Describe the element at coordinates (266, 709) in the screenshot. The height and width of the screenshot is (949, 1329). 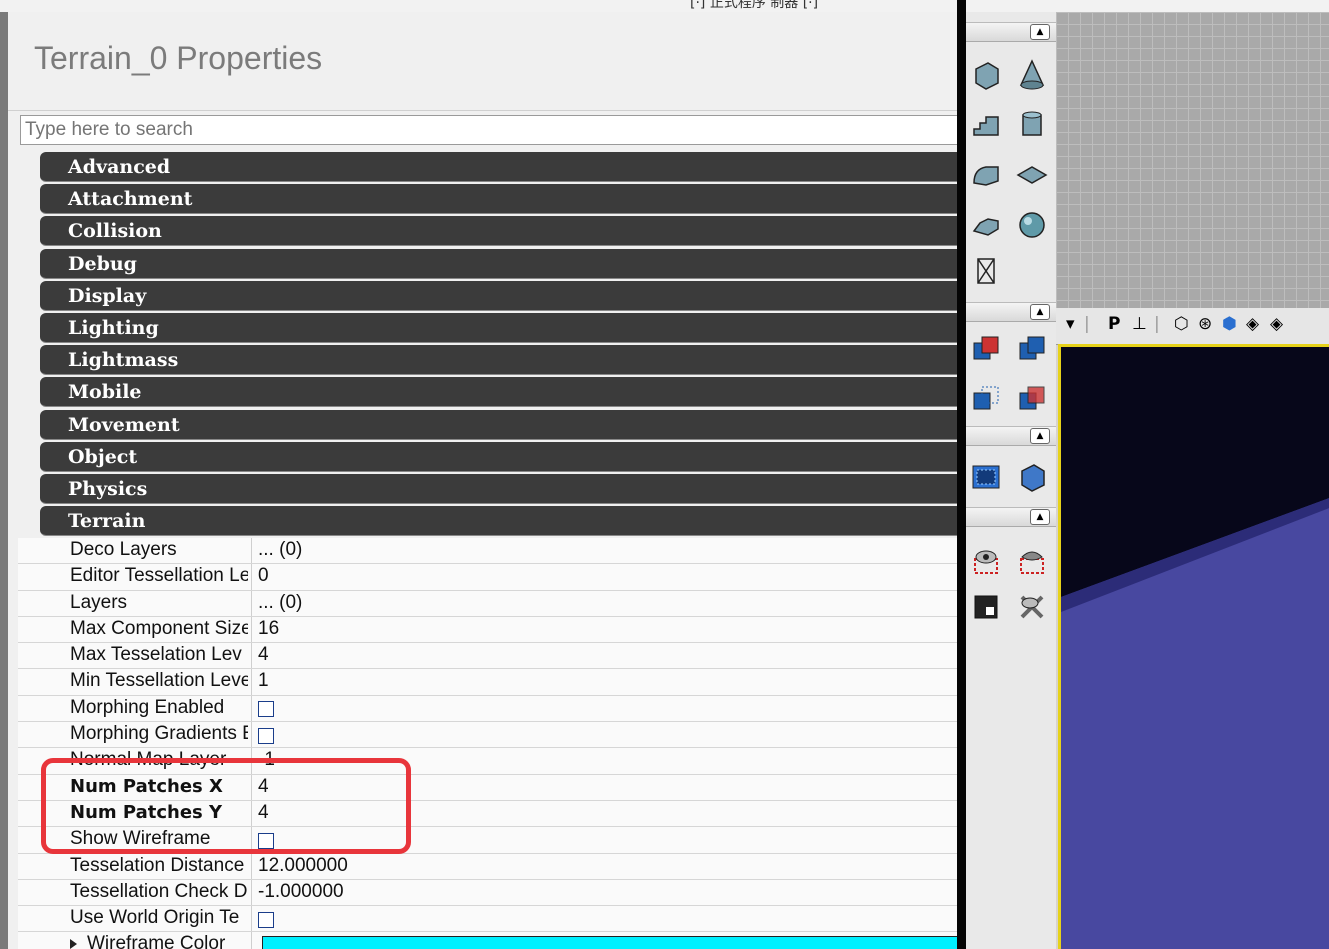
I see `morphing-enabled-checkbox` at that location.